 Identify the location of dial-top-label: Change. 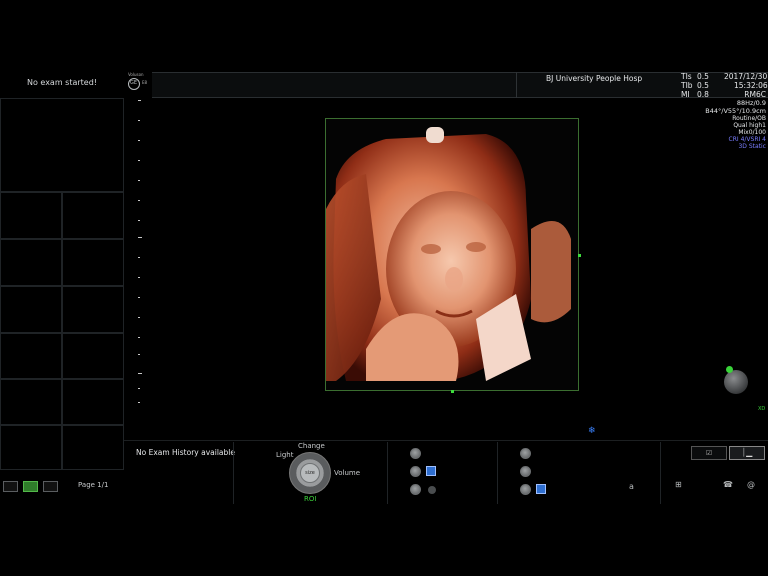
(311, 446).